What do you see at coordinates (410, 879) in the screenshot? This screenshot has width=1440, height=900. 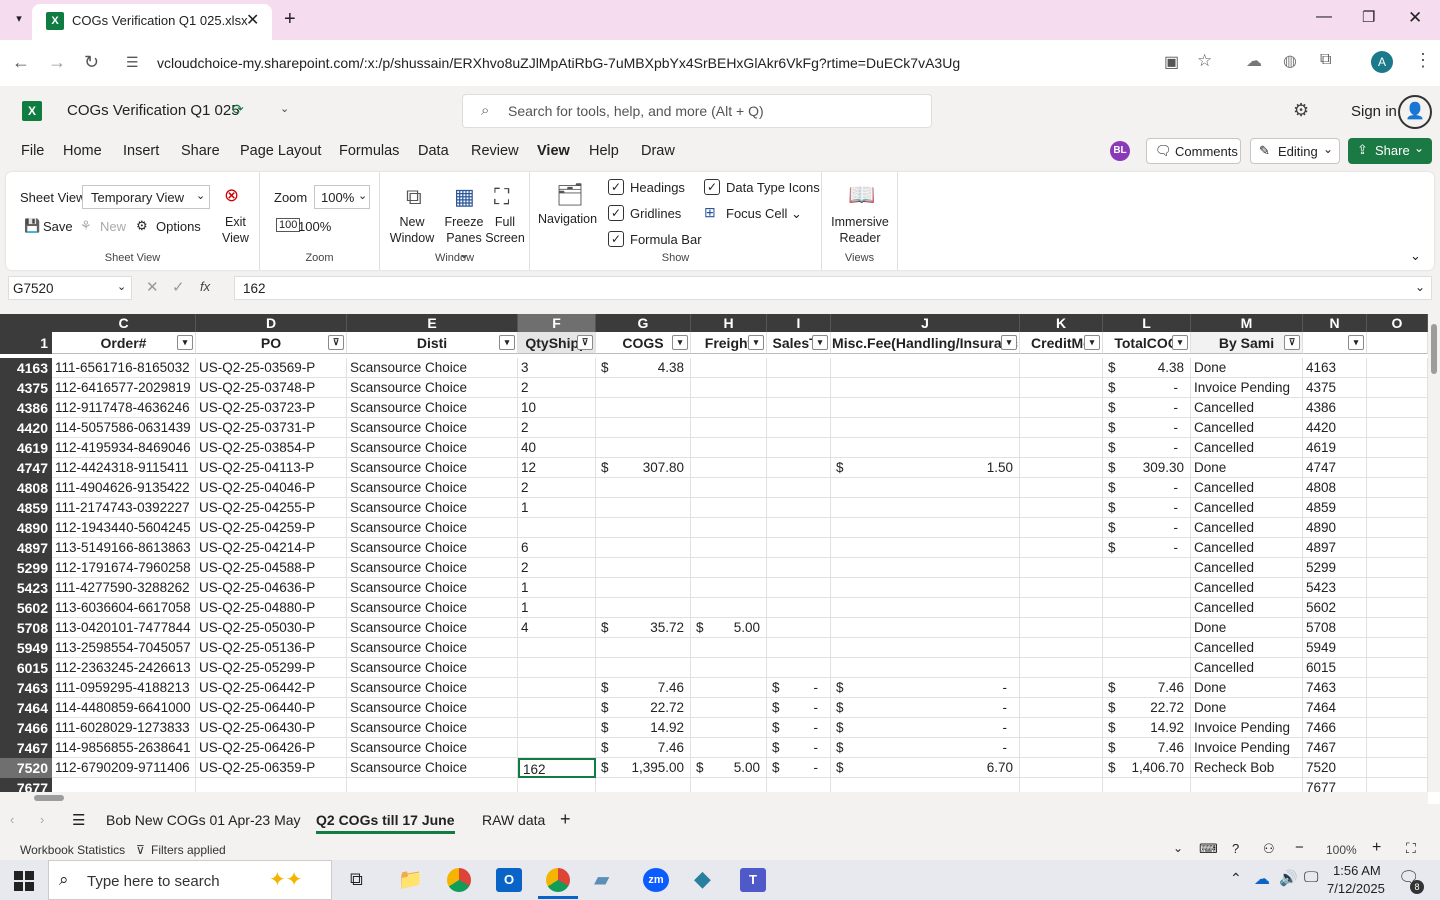 I see `file-explorer-icon: 📁` at bounding box center [410, 879].